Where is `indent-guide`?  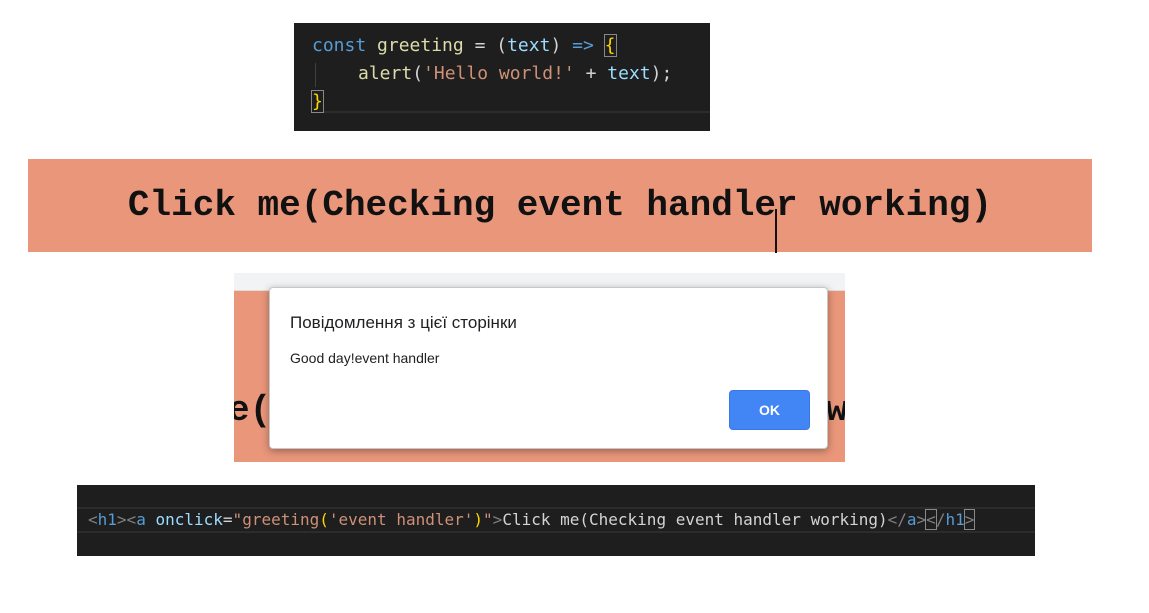 indent-guide is located at coordinates (315, 75).